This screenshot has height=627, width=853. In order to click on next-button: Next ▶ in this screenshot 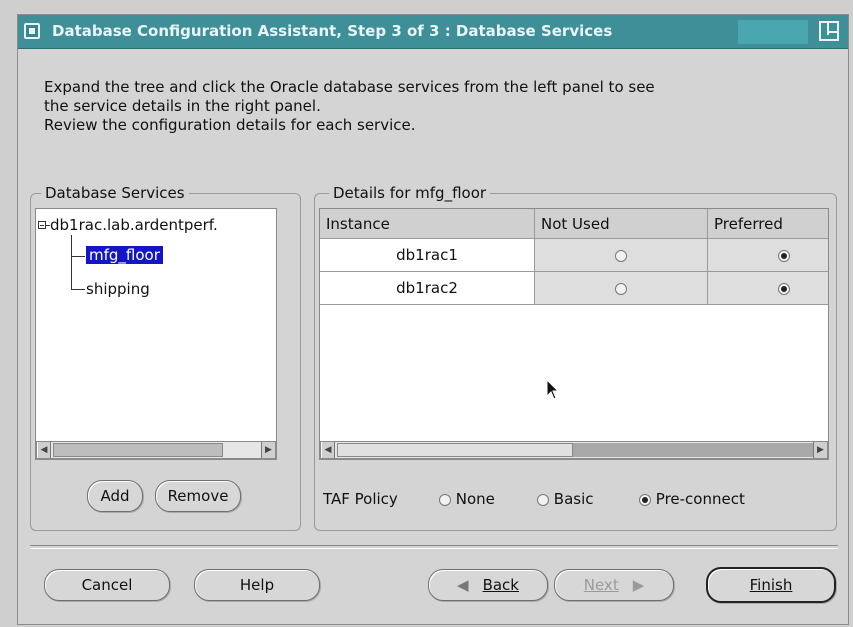, I will do `click(614, 585)`.